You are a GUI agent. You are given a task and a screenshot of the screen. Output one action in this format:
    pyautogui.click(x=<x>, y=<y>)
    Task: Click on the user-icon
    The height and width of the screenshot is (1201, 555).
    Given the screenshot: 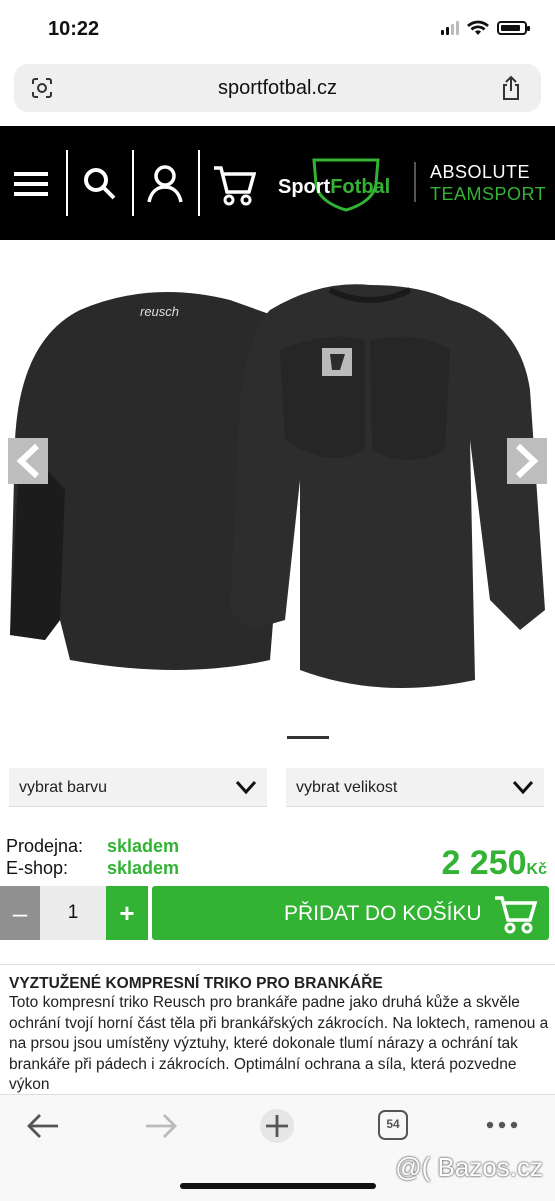 What is the action you would take?
    pyautogui.click(x=165, y=184)
    